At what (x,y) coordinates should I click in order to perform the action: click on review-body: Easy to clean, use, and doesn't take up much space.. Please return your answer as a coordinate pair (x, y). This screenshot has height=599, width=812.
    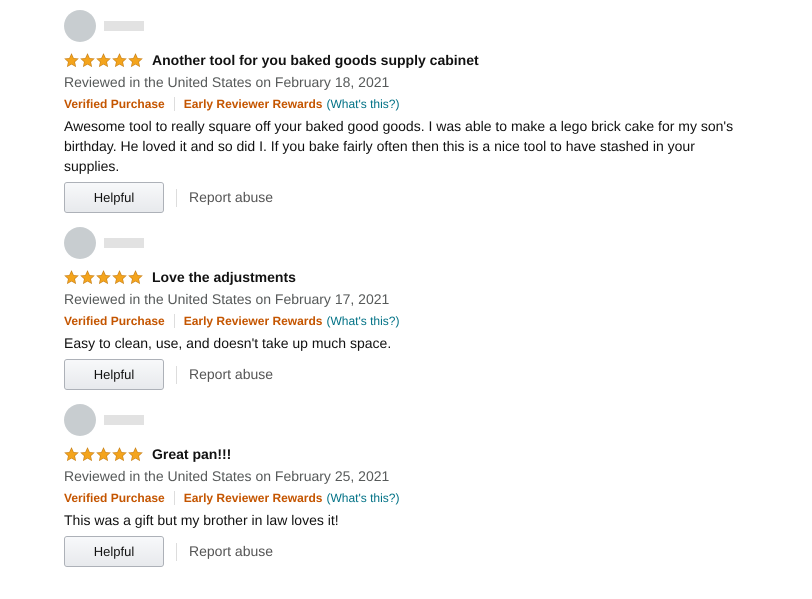
    Looking at the image, I should click on (228, 343).